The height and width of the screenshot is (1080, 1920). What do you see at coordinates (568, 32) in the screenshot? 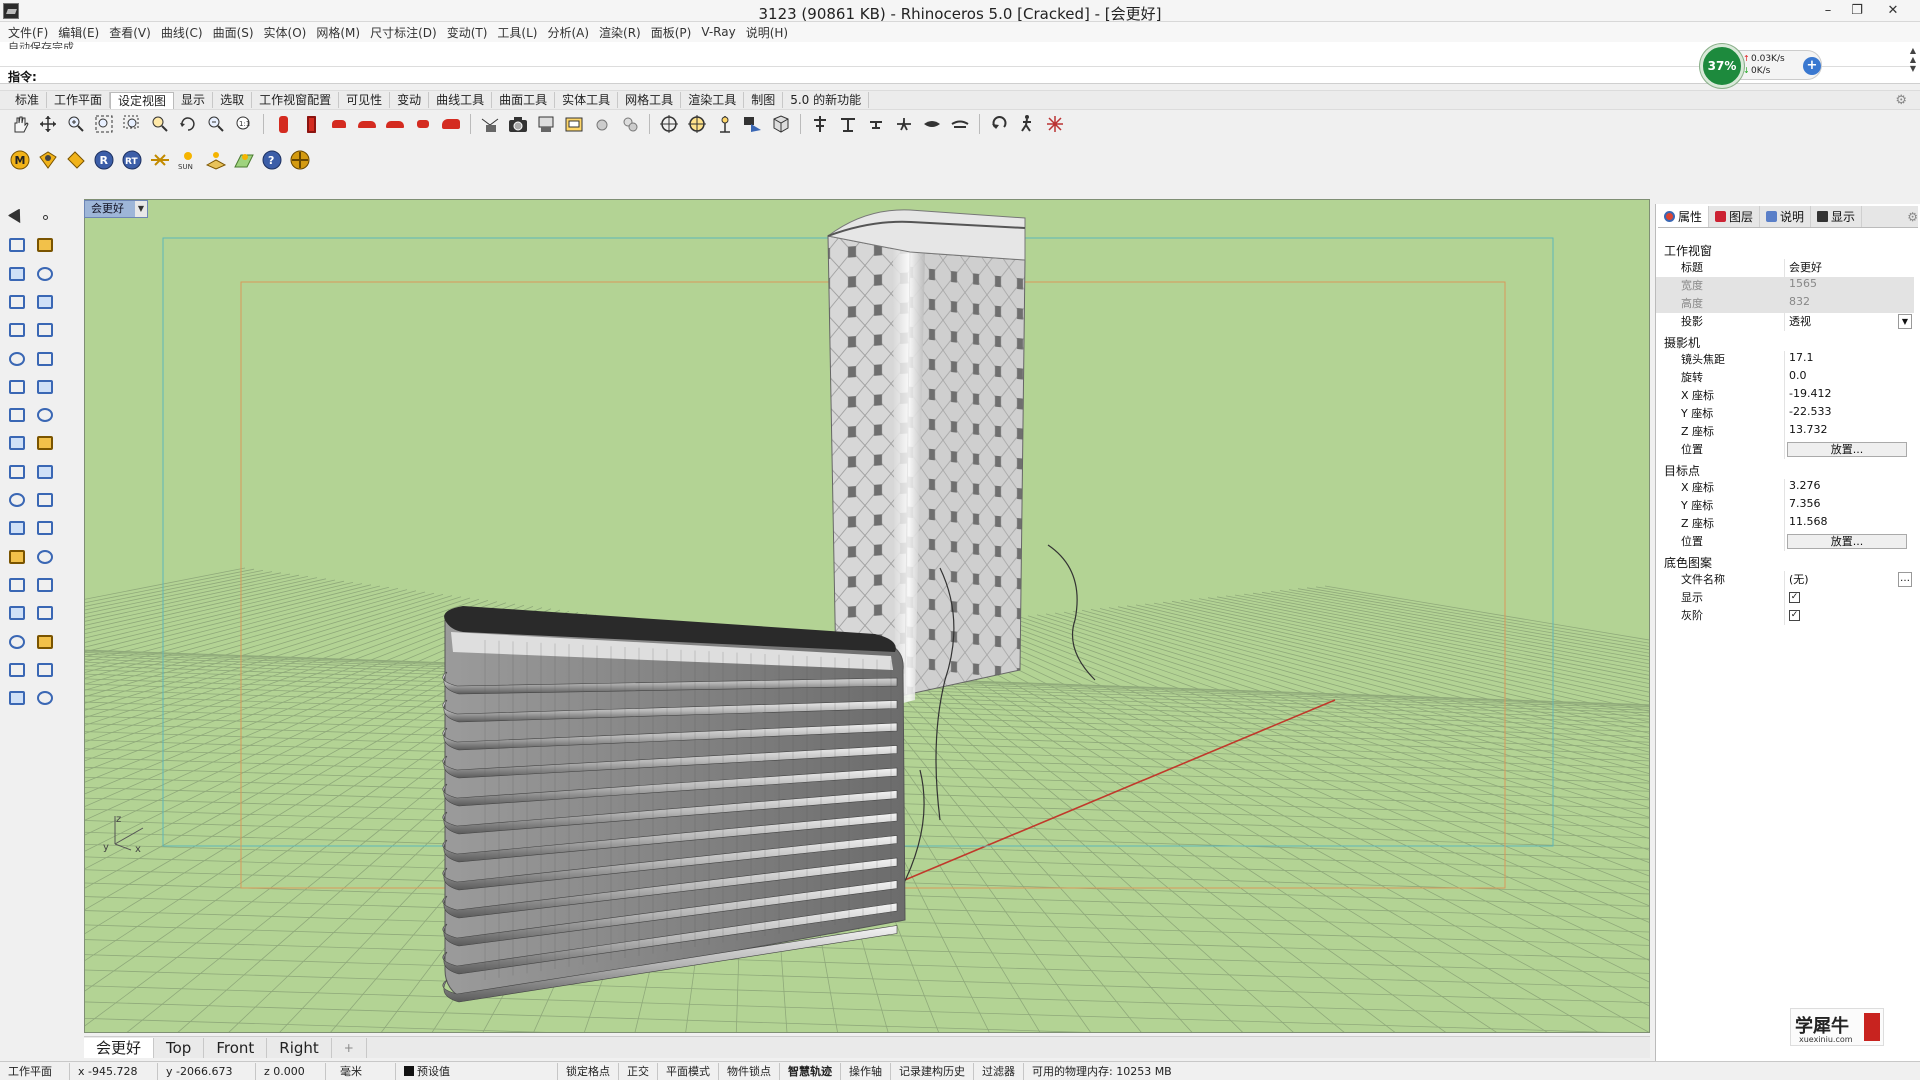
I see `menu-analyze: 分析(A)` at bounding box center [568, 32].